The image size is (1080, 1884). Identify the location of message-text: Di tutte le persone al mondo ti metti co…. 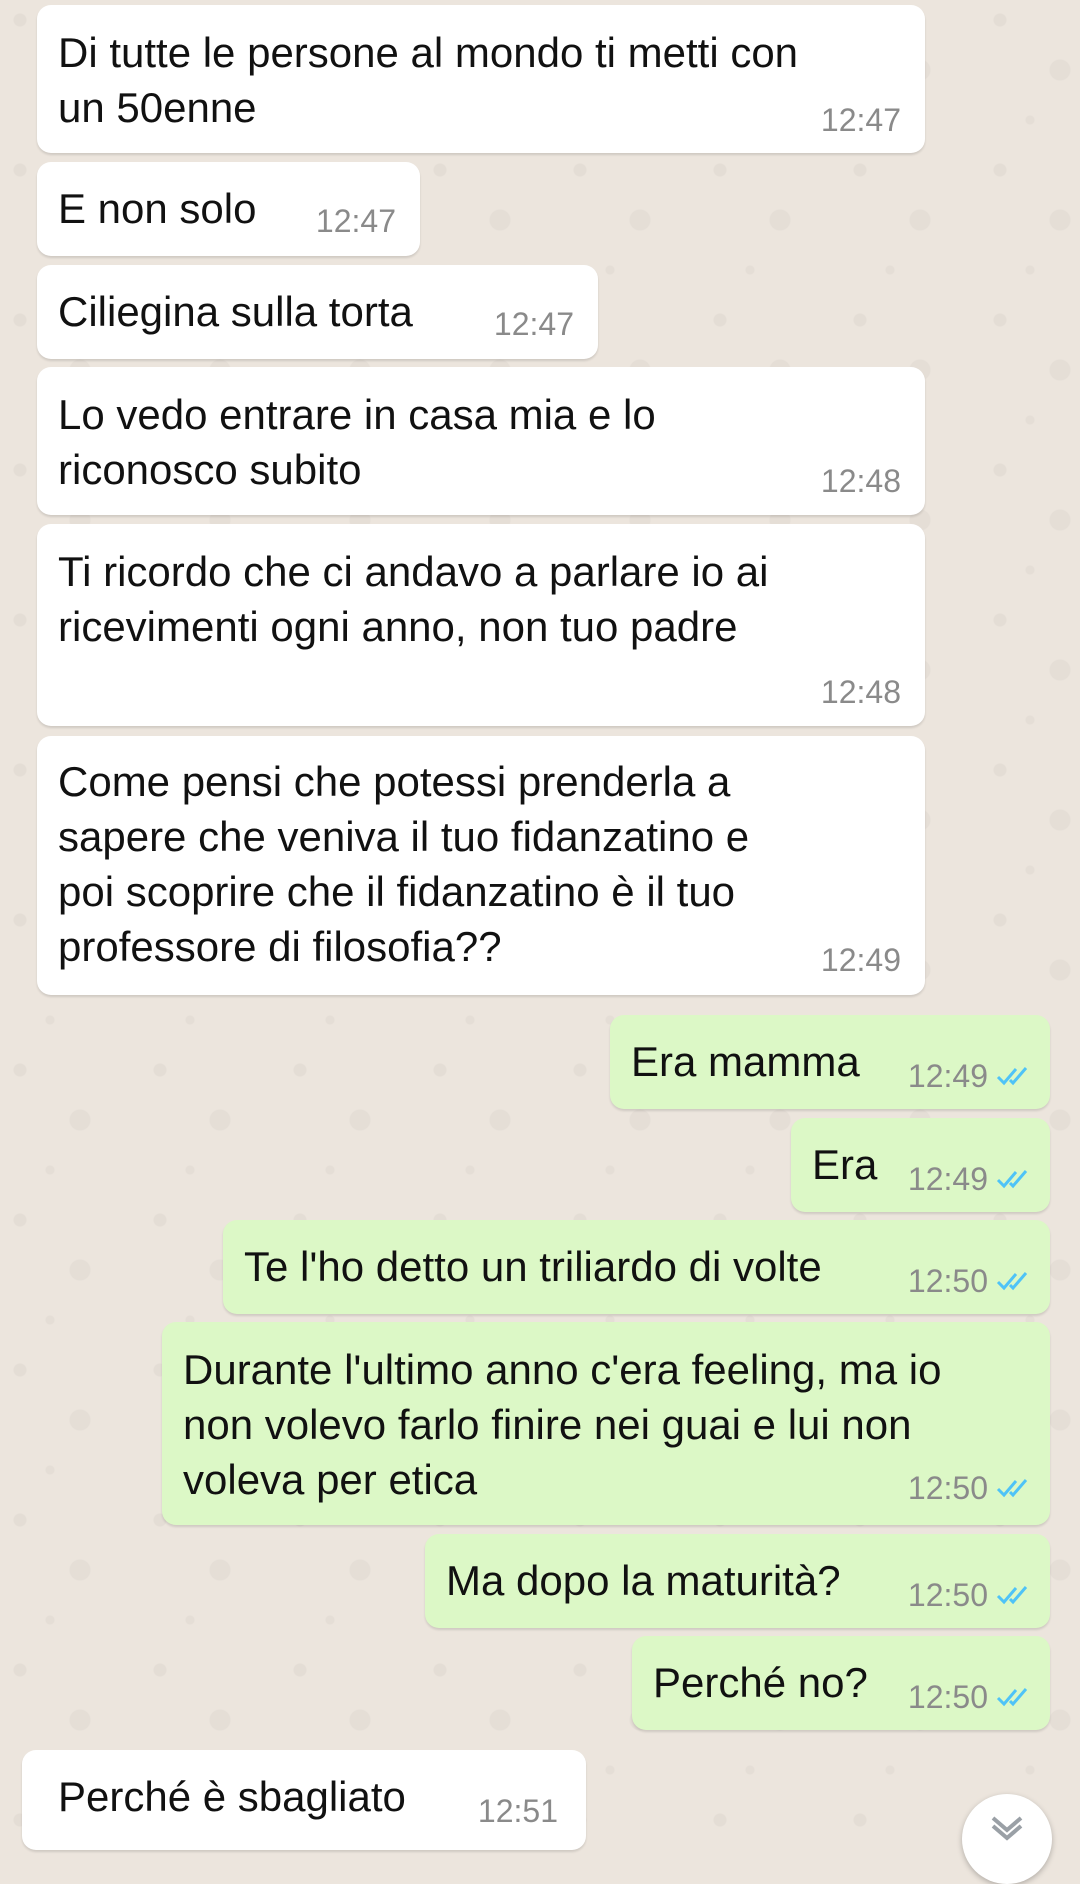
(428, 80).